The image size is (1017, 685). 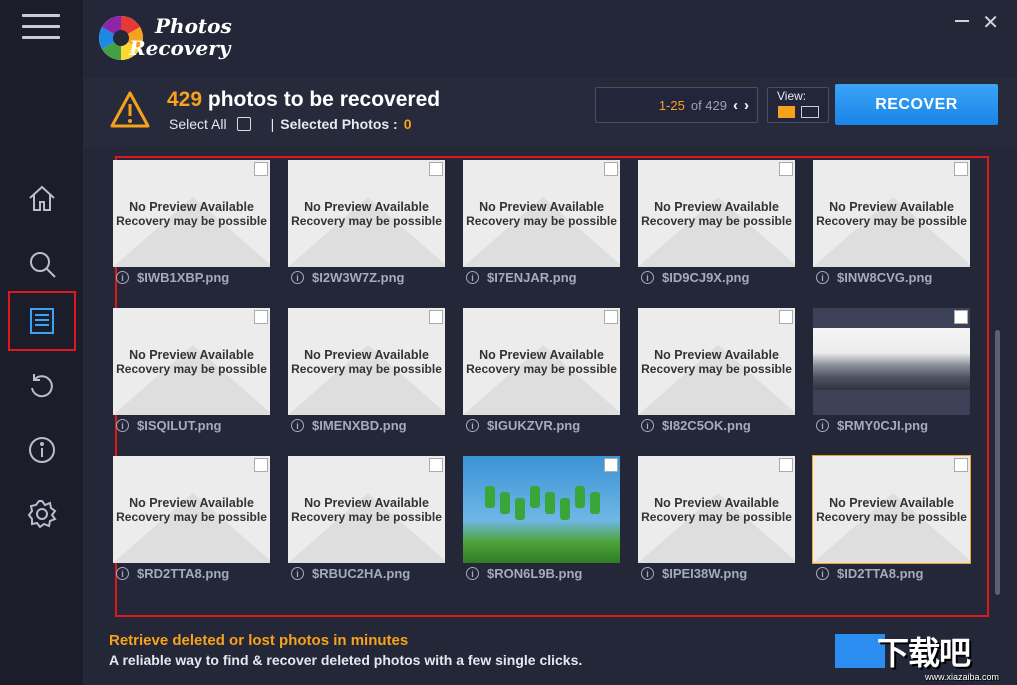 I want to click on next-page-button: ›, so click(x=746, y=105).